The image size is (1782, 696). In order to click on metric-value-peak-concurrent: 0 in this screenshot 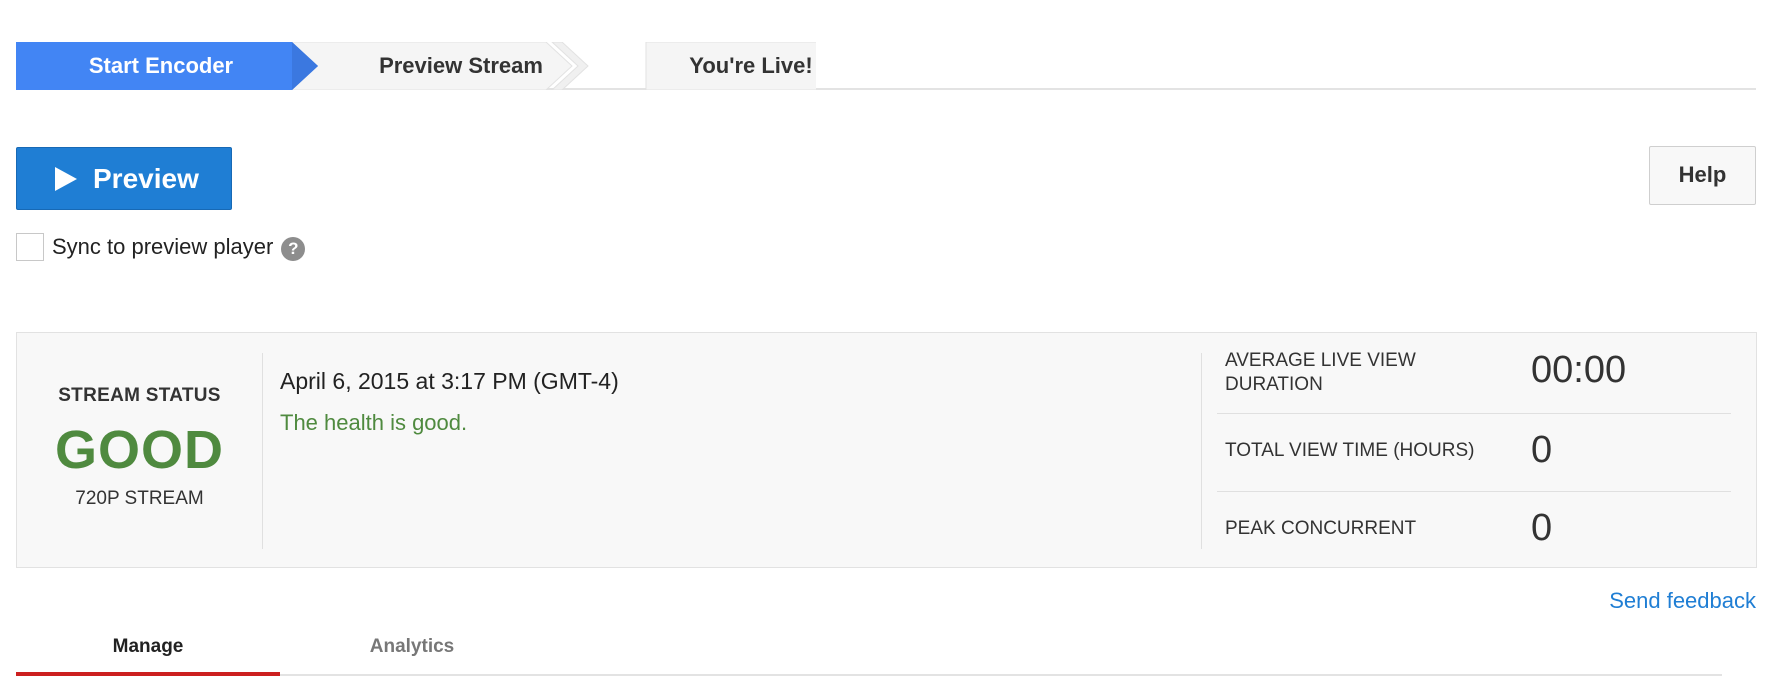, I will do `click(1542, 528)`.